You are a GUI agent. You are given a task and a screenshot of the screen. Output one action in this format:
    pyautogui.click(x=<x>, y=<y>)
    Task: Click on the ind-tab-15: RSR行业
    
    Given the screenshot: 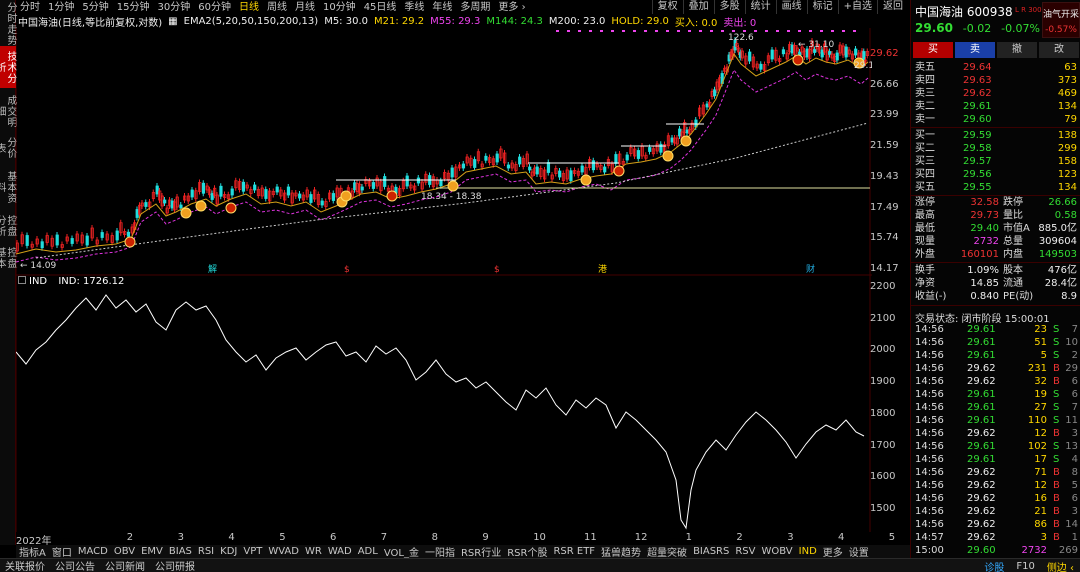 What is the action you would take?
    pyautogui.click(x=481, y=551)
    